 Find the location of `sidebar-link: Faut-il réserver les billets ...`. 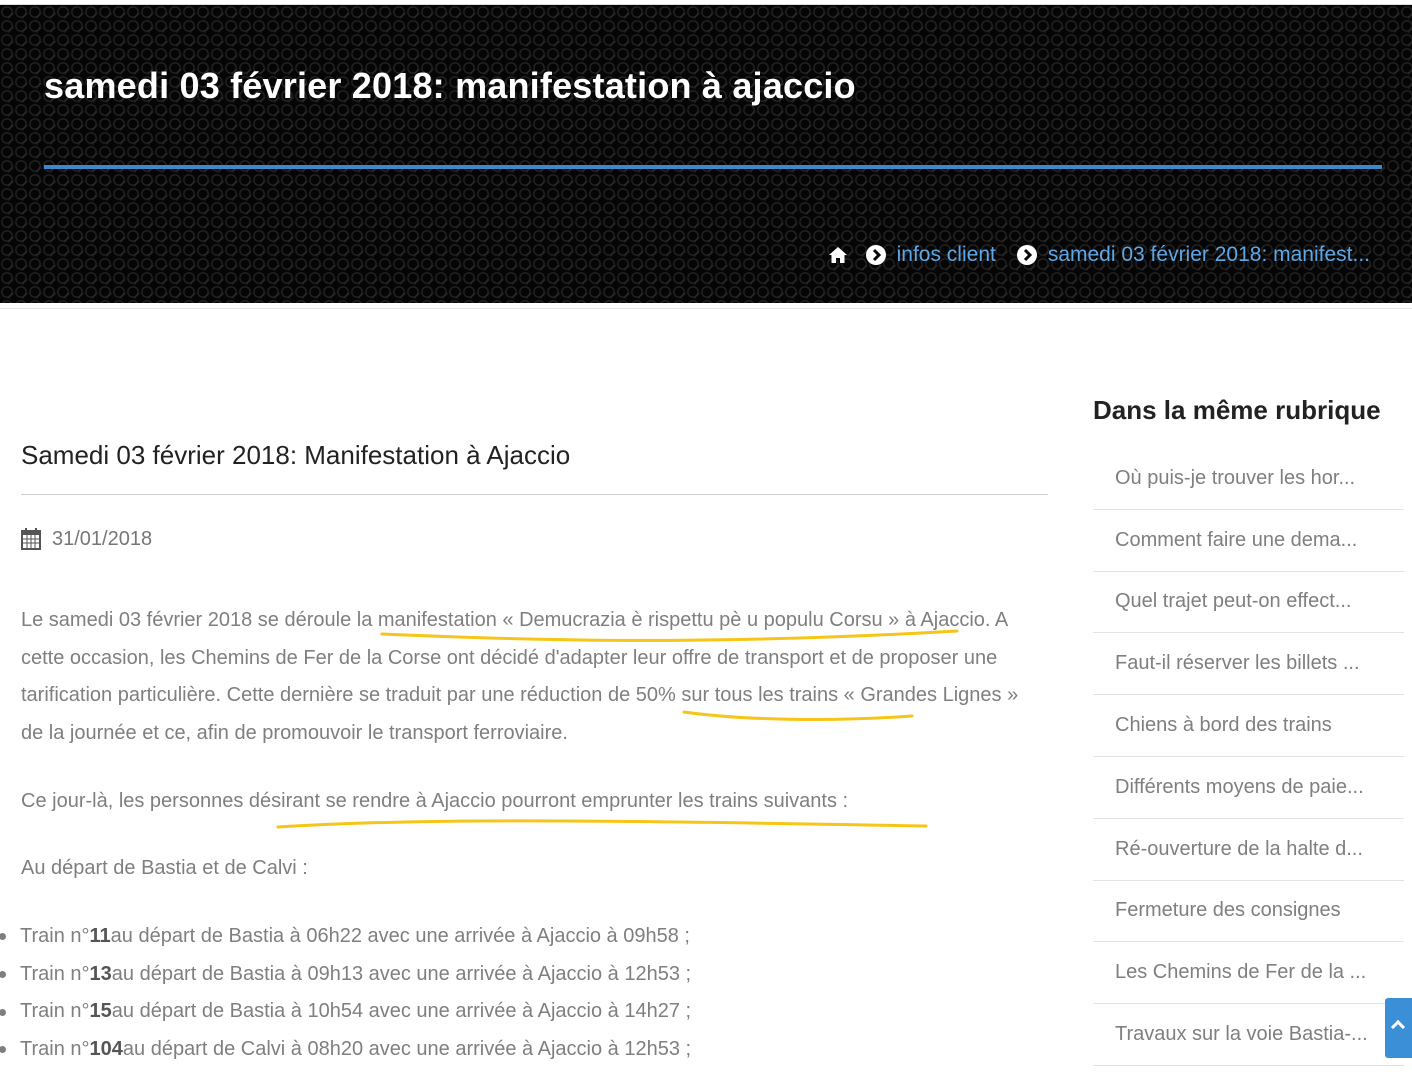

sidebar-link: Faut-il réserver les billets ... is located at coordinates (1237, 663).